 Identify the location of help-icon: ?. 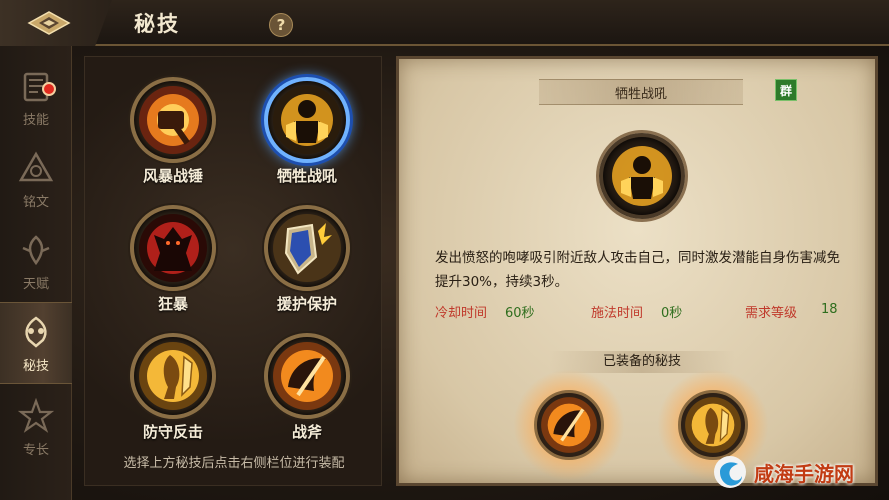
(281, 25).